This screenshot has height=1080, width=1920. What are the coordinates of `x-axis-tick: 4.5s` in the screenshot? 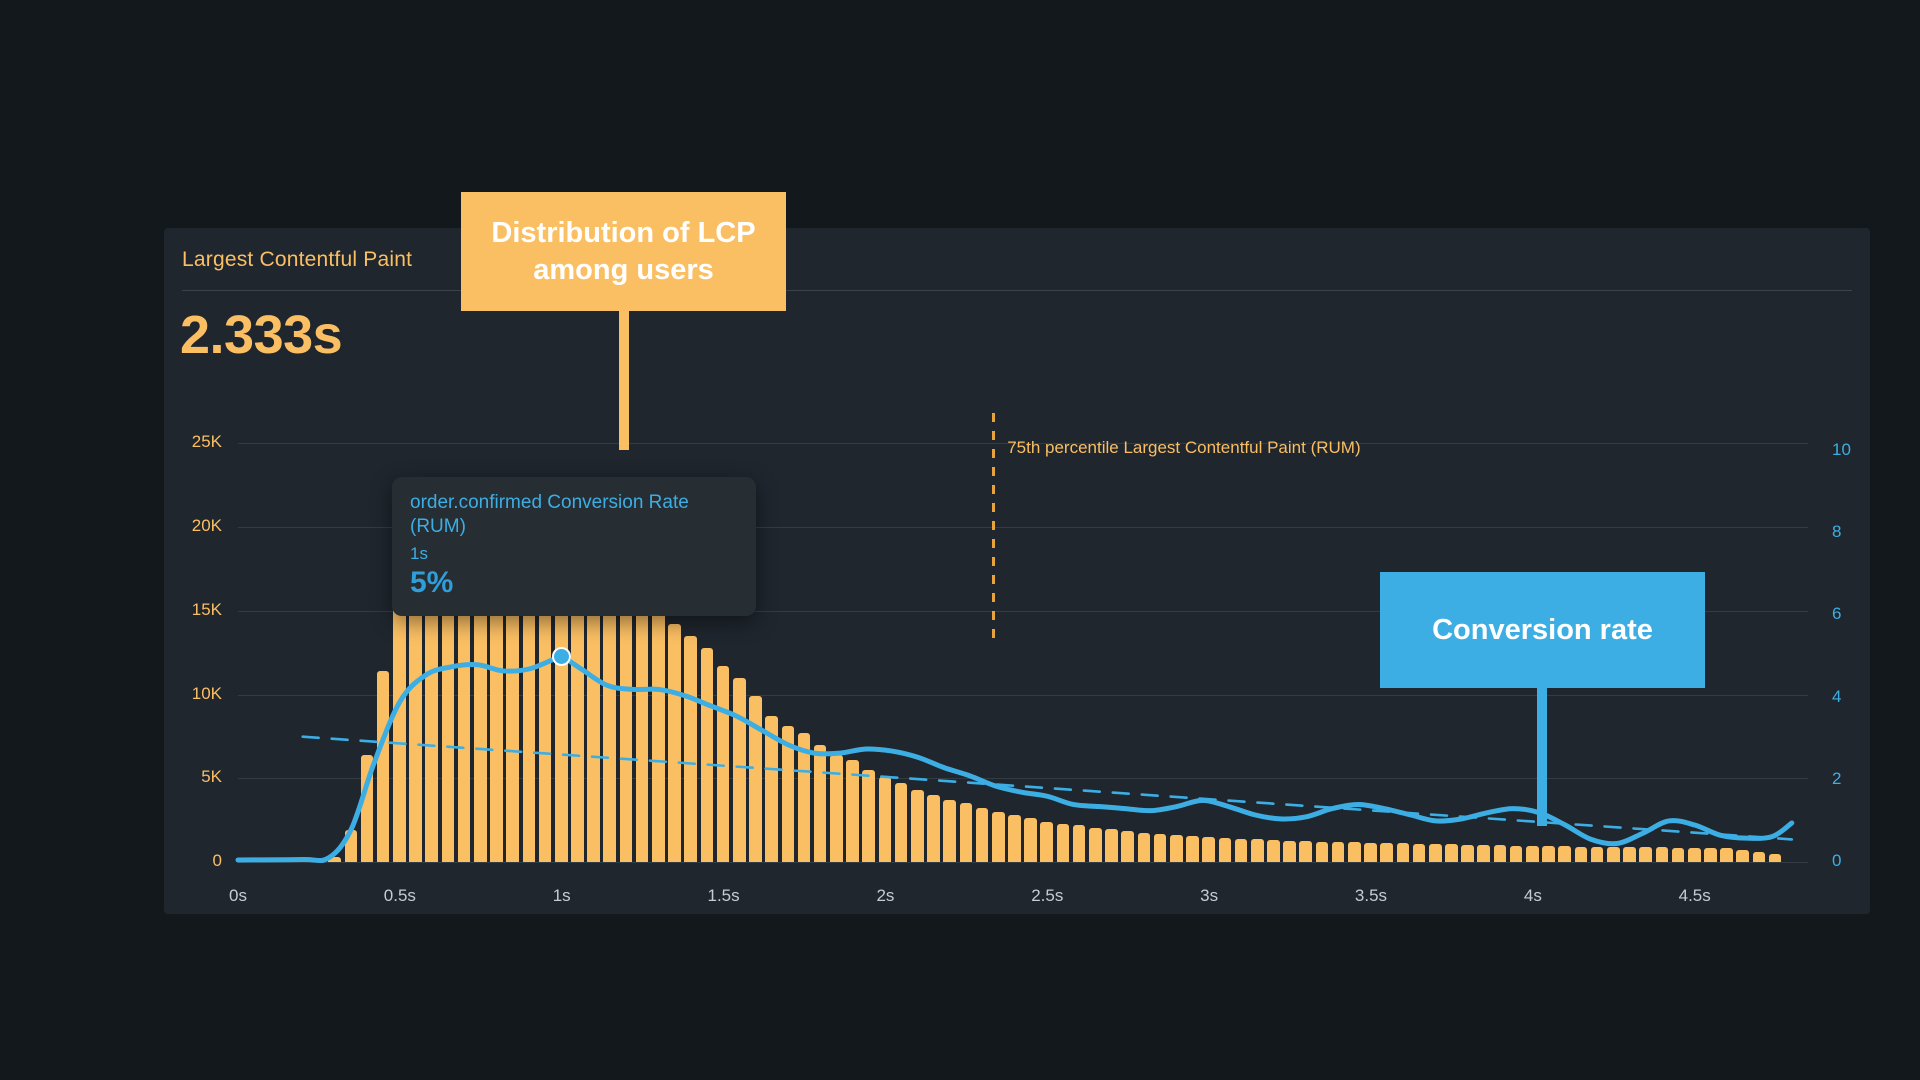 It's located at (1694, 895).